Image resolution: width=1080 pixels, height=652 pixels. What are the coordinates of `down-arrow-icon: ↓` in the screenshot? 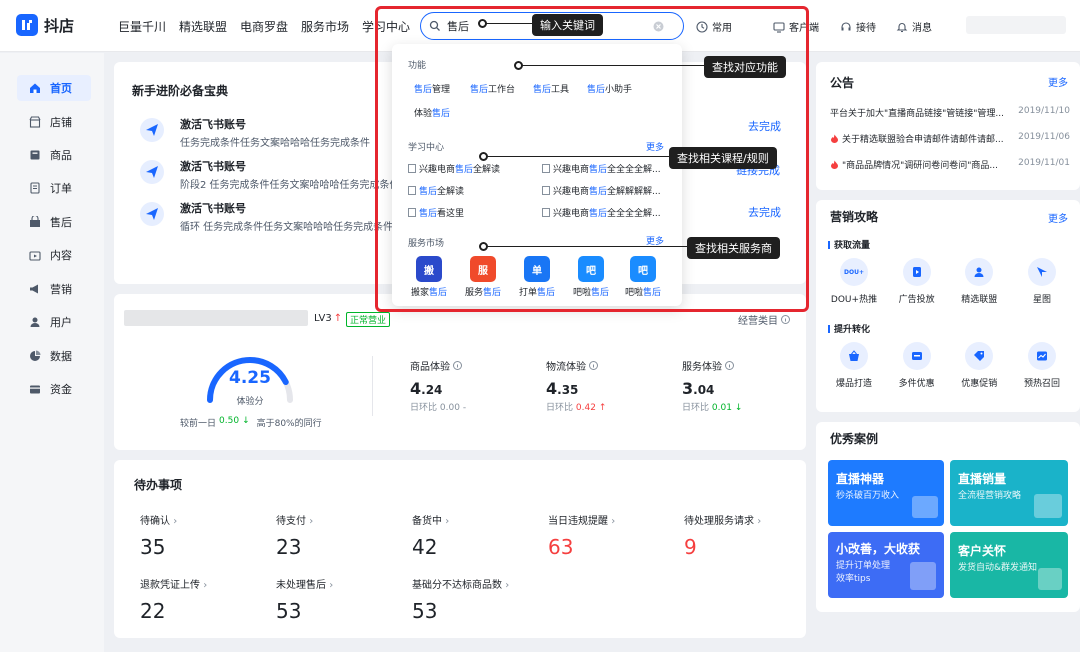 It's located at (246, 421).